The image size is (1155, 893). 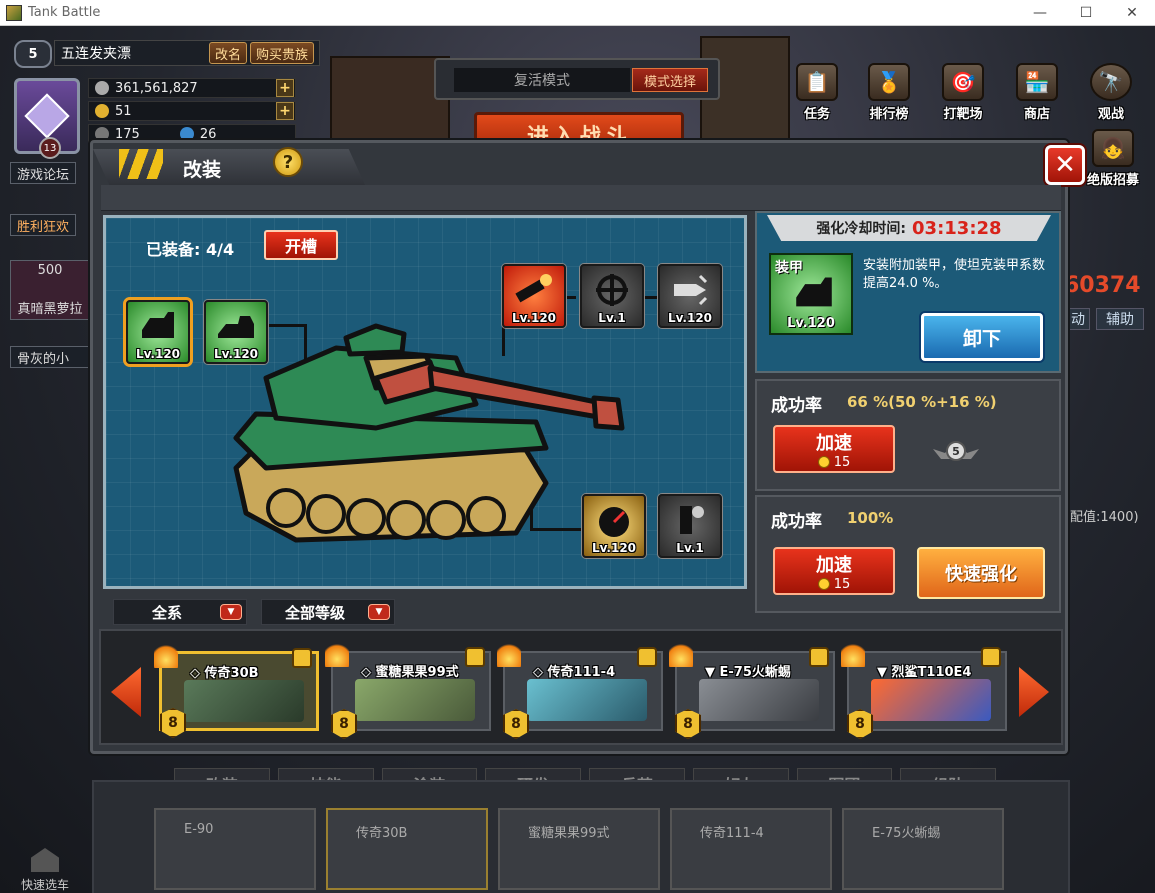 I want to click on silver-value: 361,561,827, so click(x=156, y=88).